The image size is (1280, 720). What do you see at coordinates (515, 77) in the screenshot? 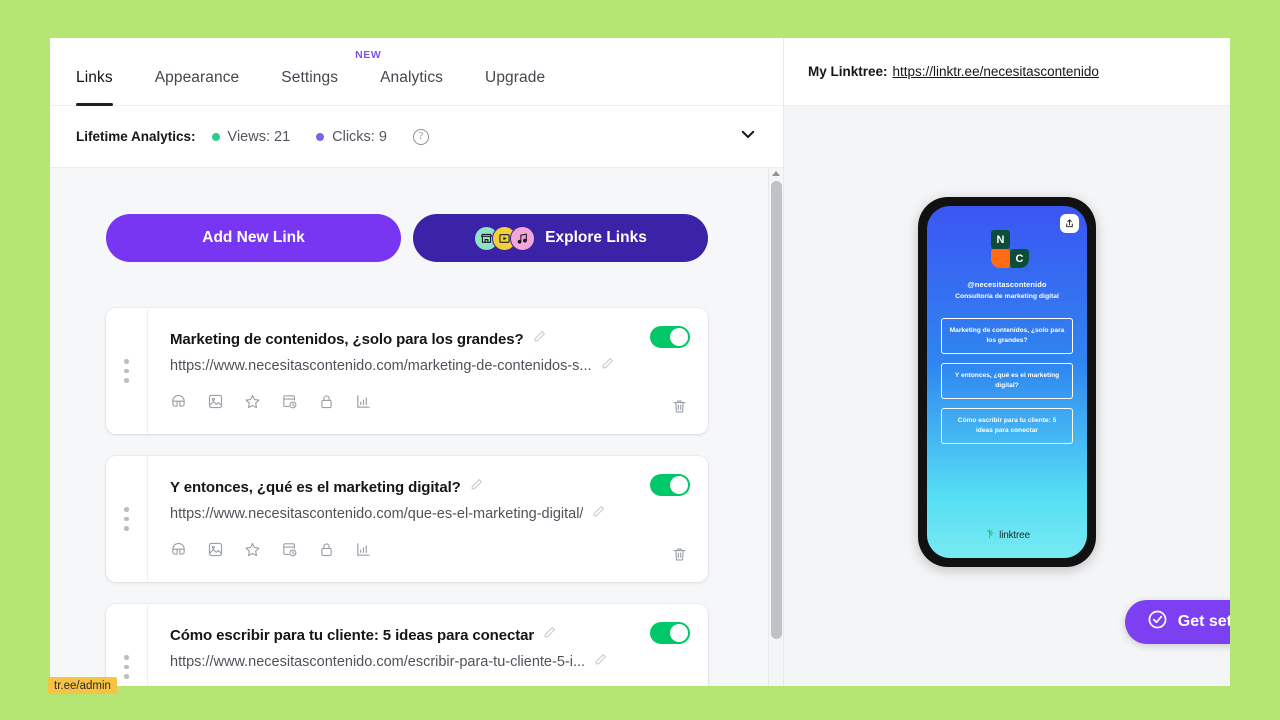
I see `tab-upgrade-label: Upgrade` at bounding box center [515, 77].